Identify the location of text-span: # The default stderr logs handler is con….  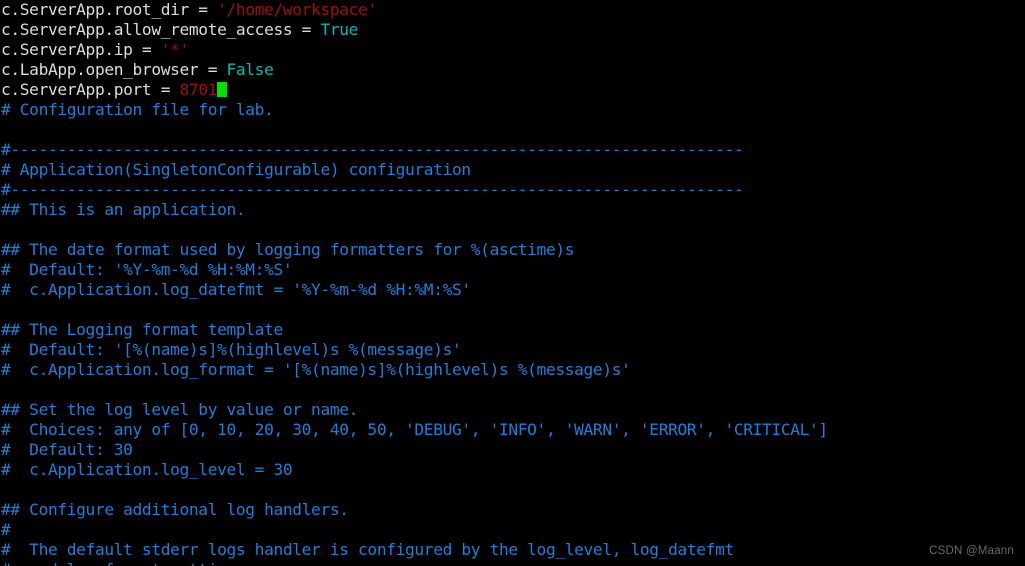
(367, 549).